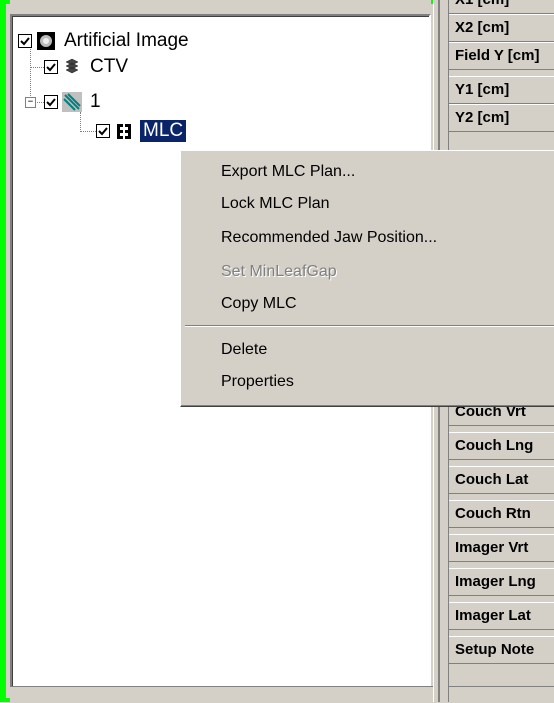 This screenshot has height=703, width=554. Describe the element at coordinates (3, 351) in the screenshot. I see `highlight-border-left` at that location.